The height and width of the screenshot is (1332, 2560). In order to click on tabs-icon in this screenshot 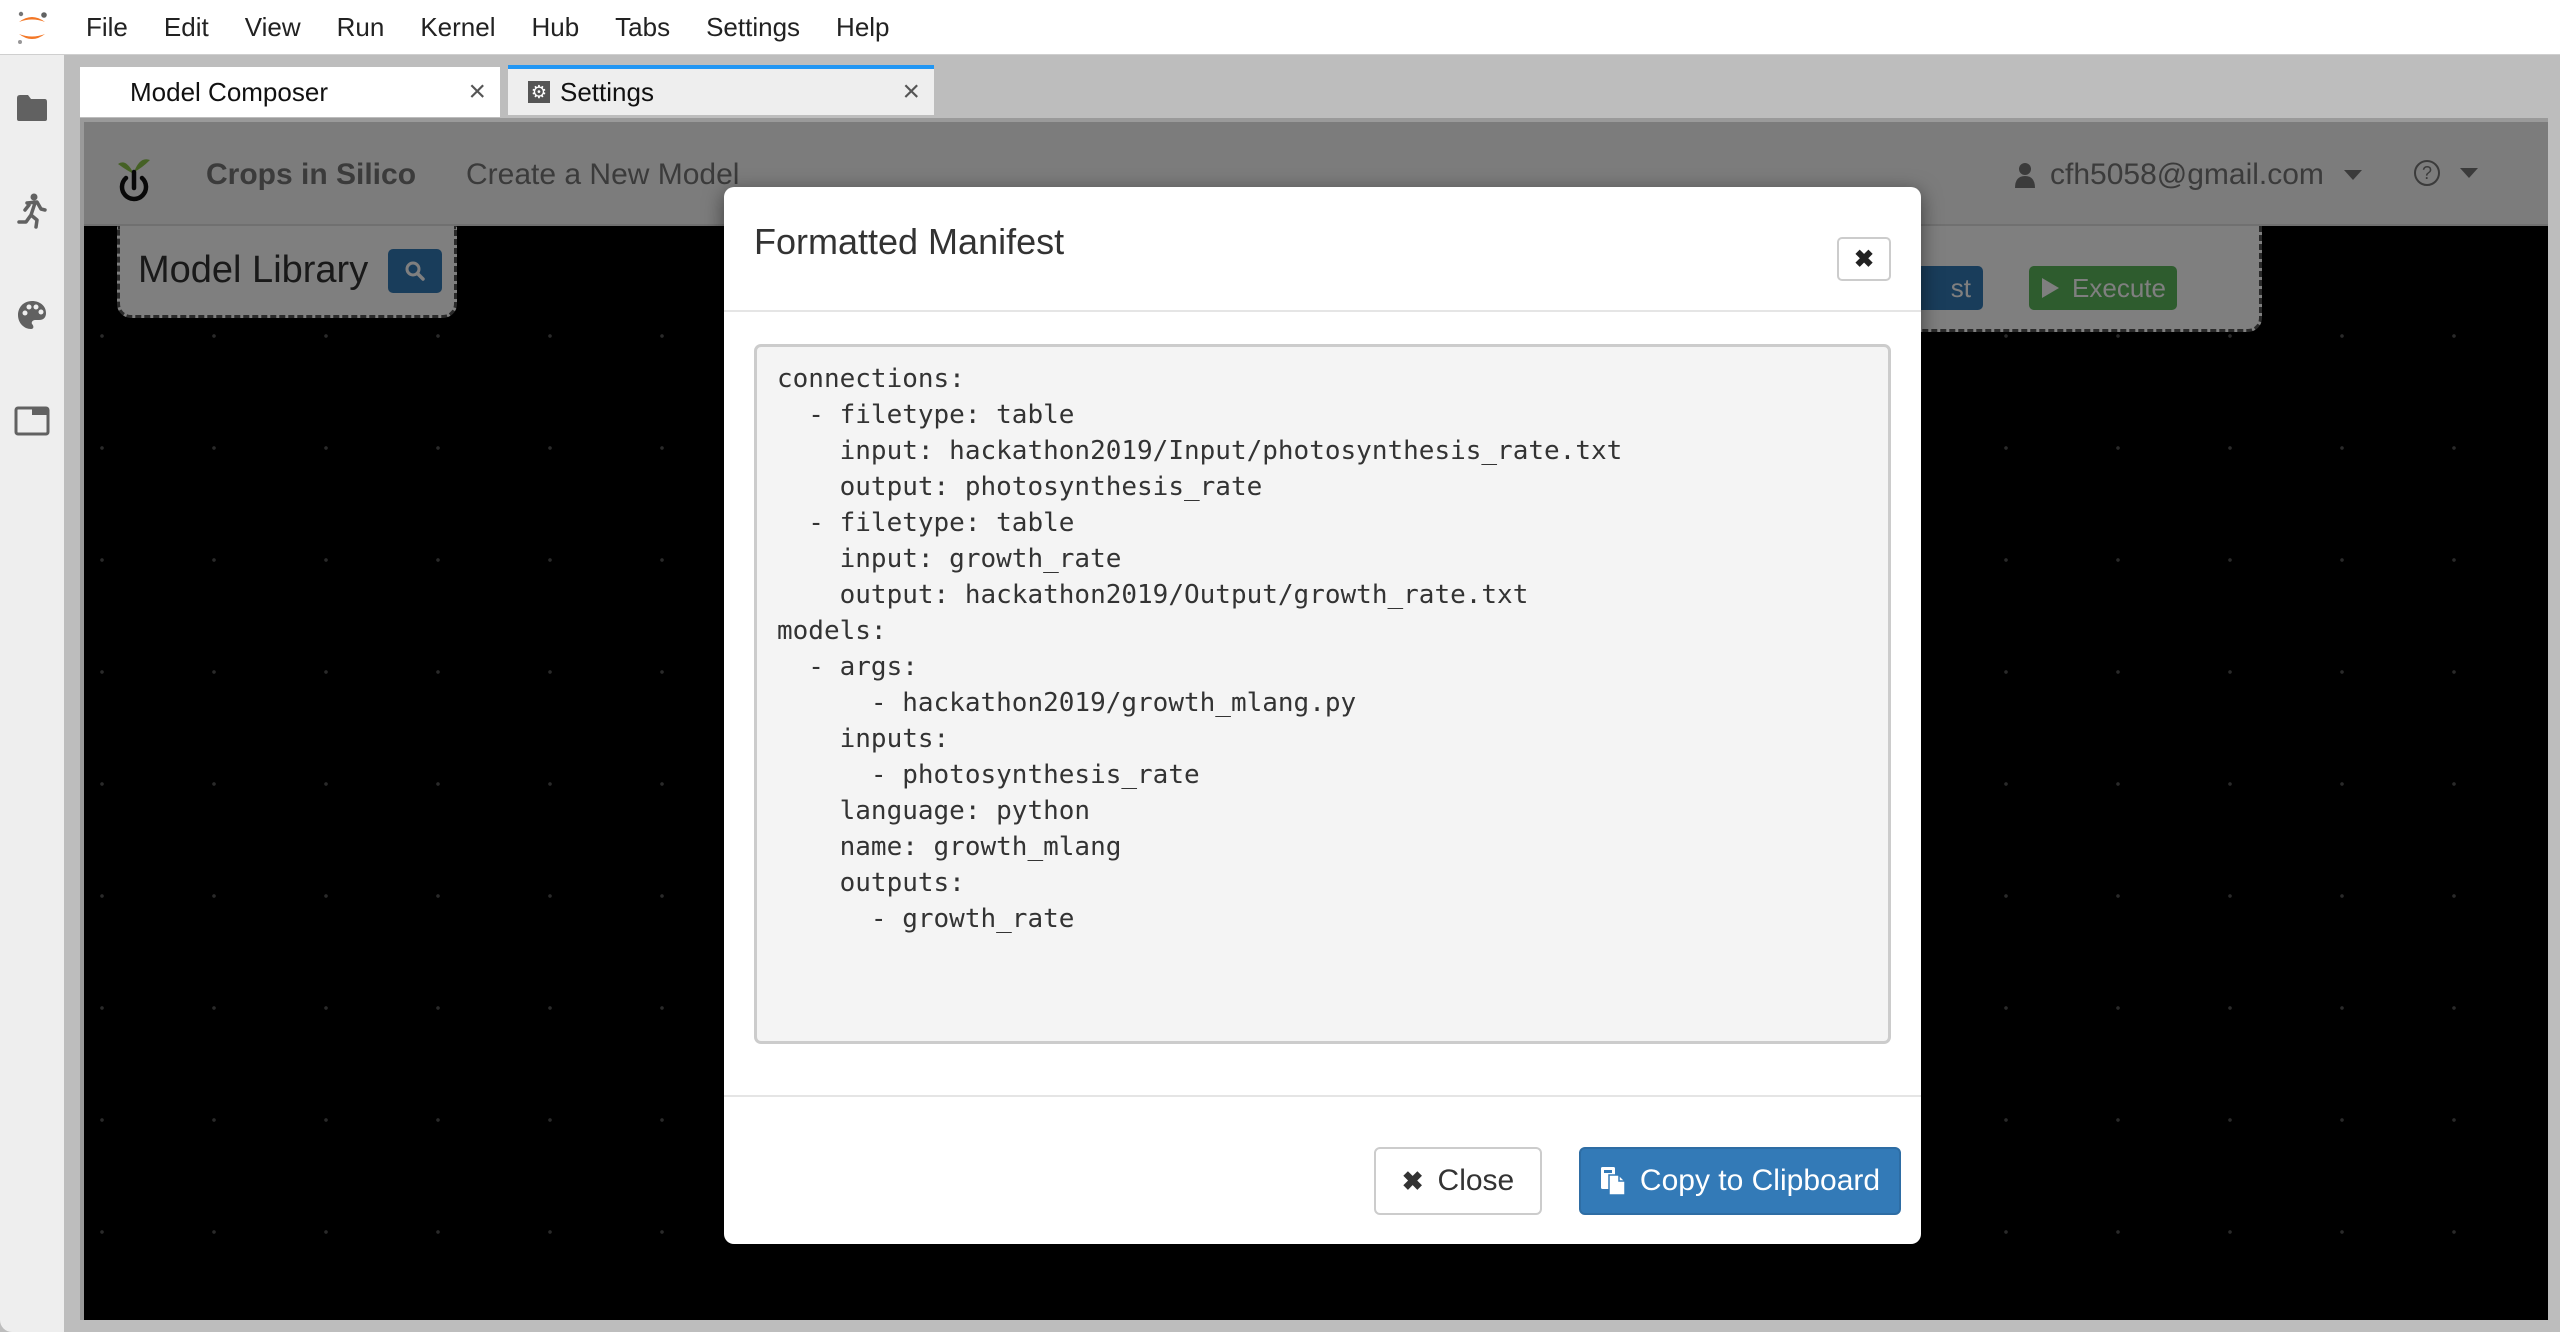, I will do `click(32, 421)`.